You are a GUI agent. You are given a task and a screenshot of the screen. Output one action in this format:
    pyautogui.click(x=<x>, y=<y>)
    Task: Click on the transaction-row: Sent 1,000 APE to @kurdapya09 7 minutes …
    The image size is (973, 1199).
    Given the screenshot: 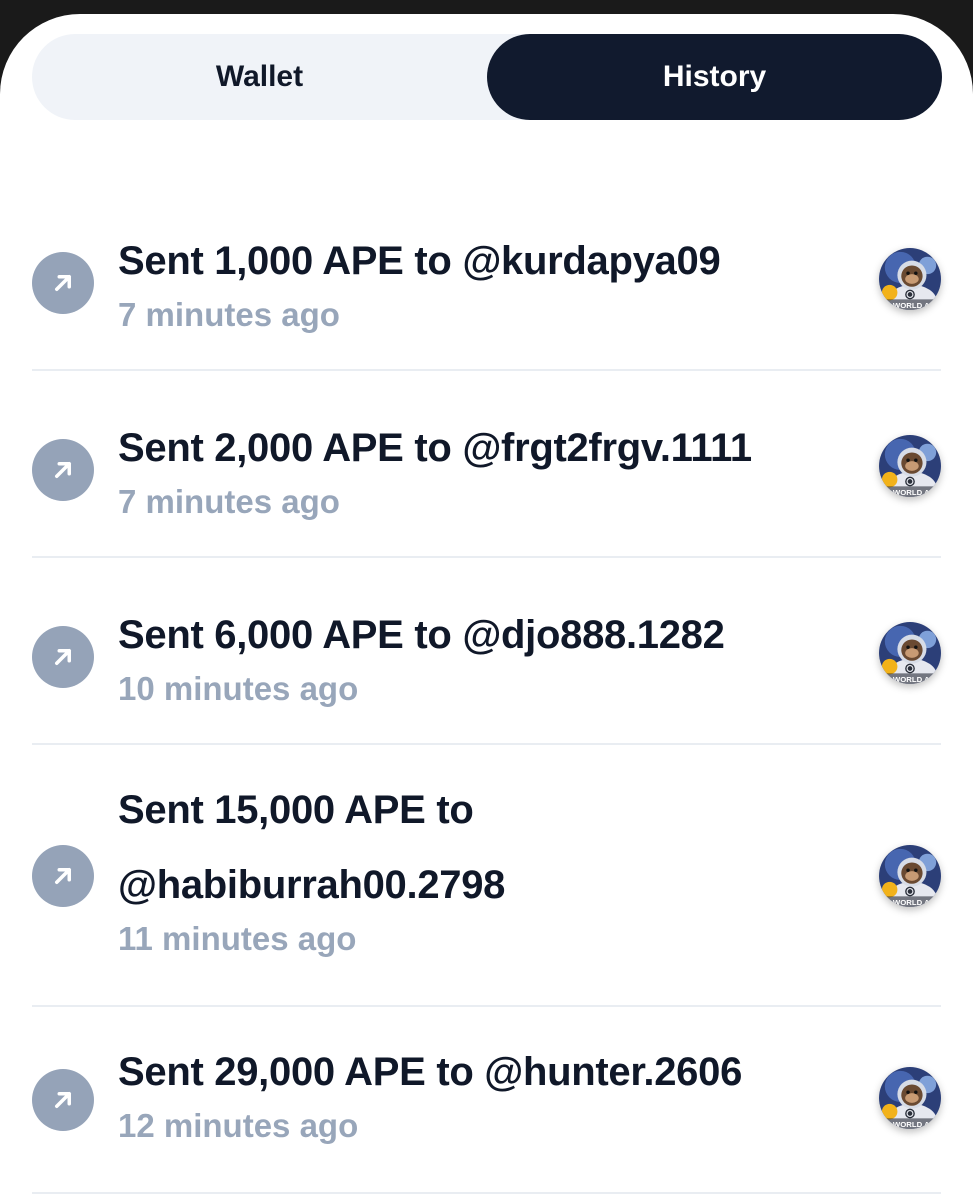 What is the action you would take?
    pyautogui.click(x=486, y=277)
    